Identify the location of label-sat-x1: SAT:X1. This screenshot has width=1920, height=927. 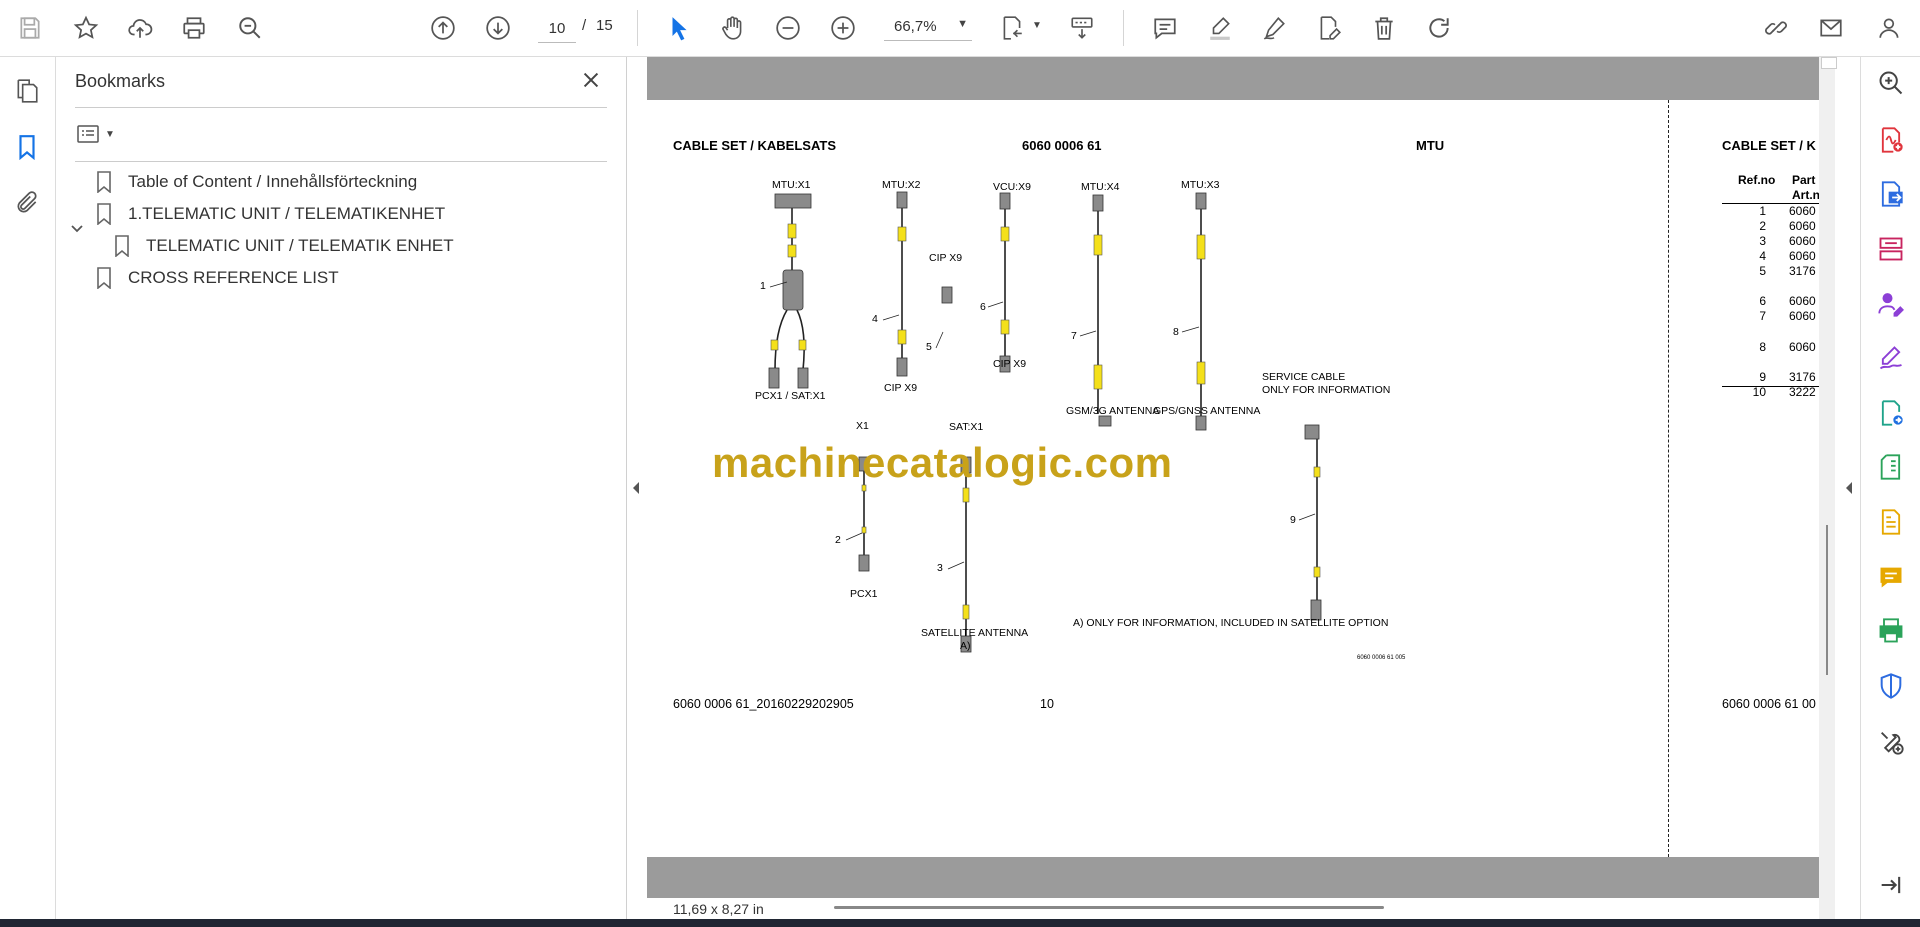
(966, 427).